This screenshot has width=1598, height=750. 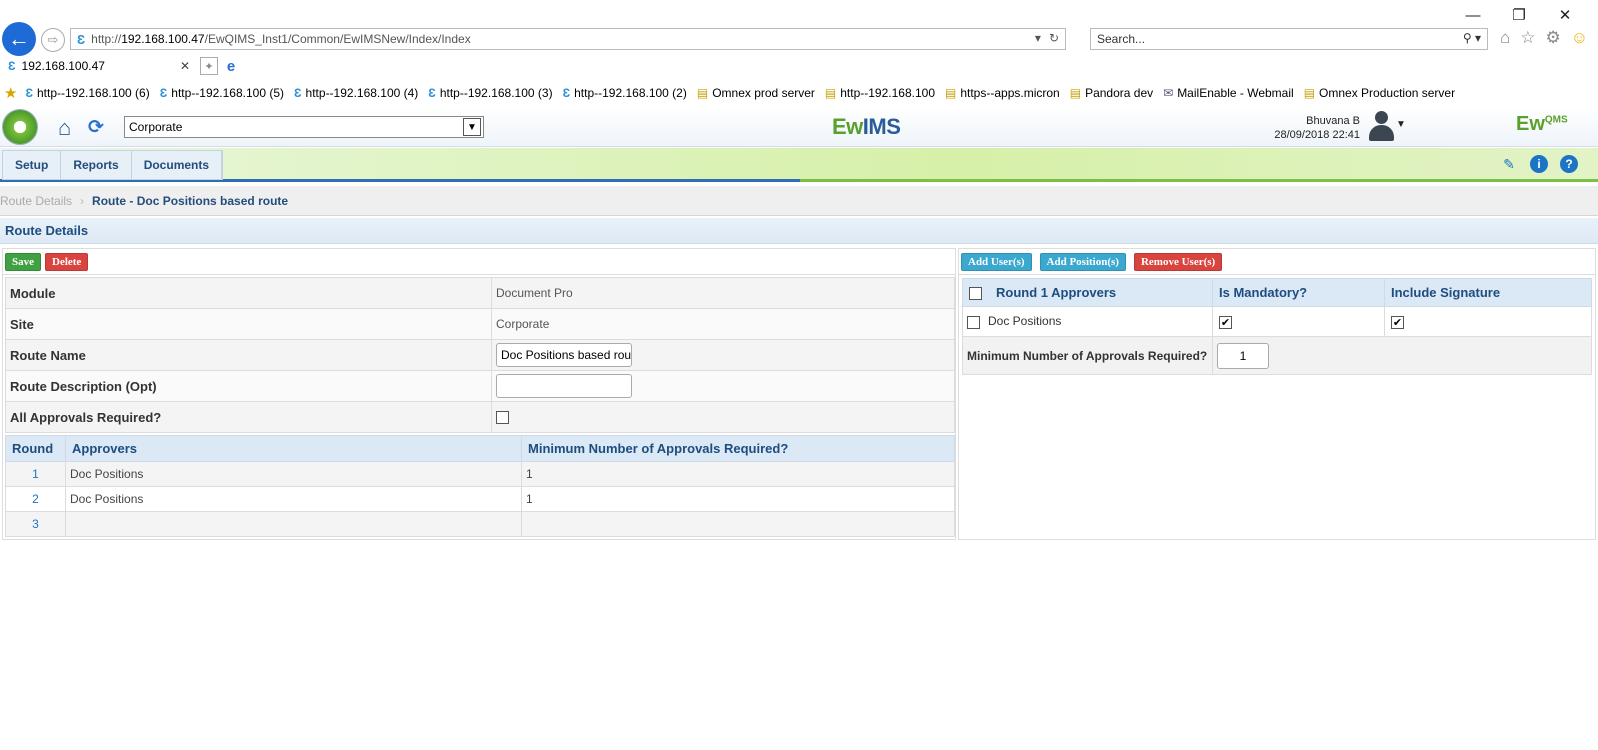 I want to click on user-avatar-icon, so click(x=1381, y=126).